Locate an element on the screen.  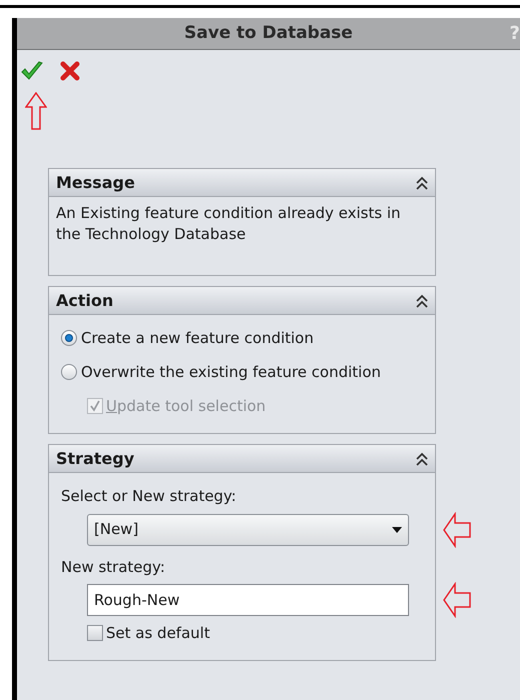
up-arrow-icon is located at coordinates (36, 111).